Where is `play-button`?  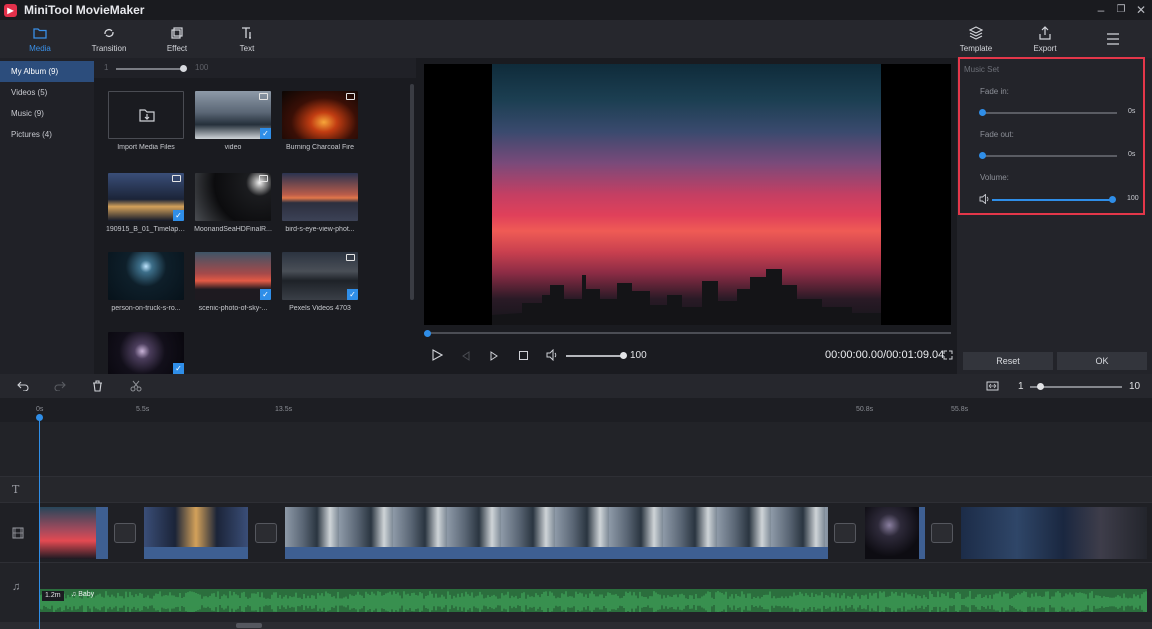
play-button is located at coordinates (437, 355).